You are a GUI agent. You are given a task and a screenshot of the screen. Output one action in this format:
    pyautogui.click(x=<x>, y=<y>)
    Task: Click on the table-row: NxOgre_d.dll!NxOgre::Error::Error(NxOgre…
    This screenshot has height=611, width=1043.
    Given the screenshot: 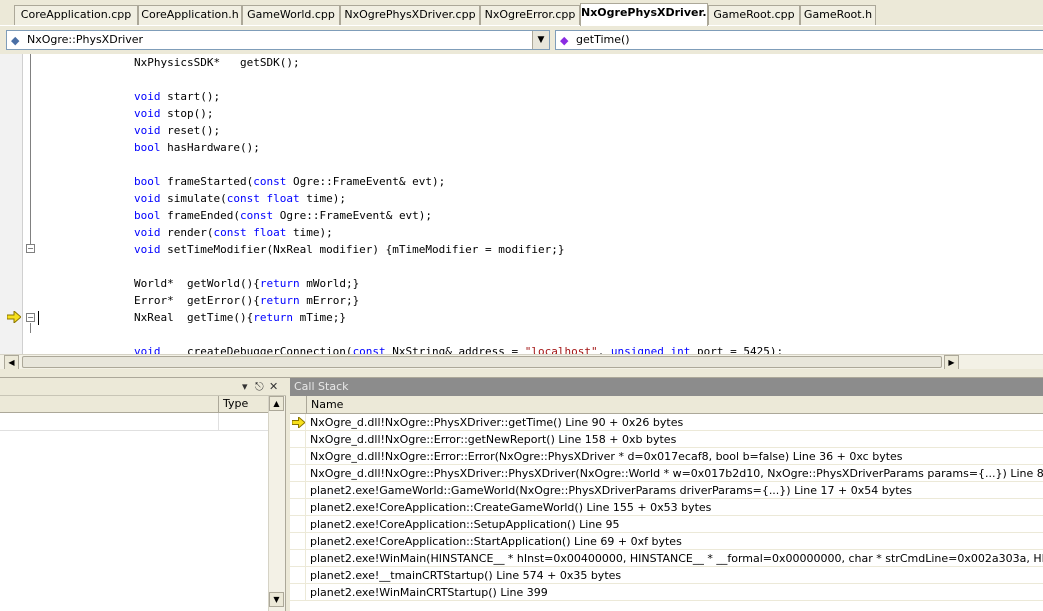 What is the action you would take?
    pyautogui.click(x=666, y=456)
    